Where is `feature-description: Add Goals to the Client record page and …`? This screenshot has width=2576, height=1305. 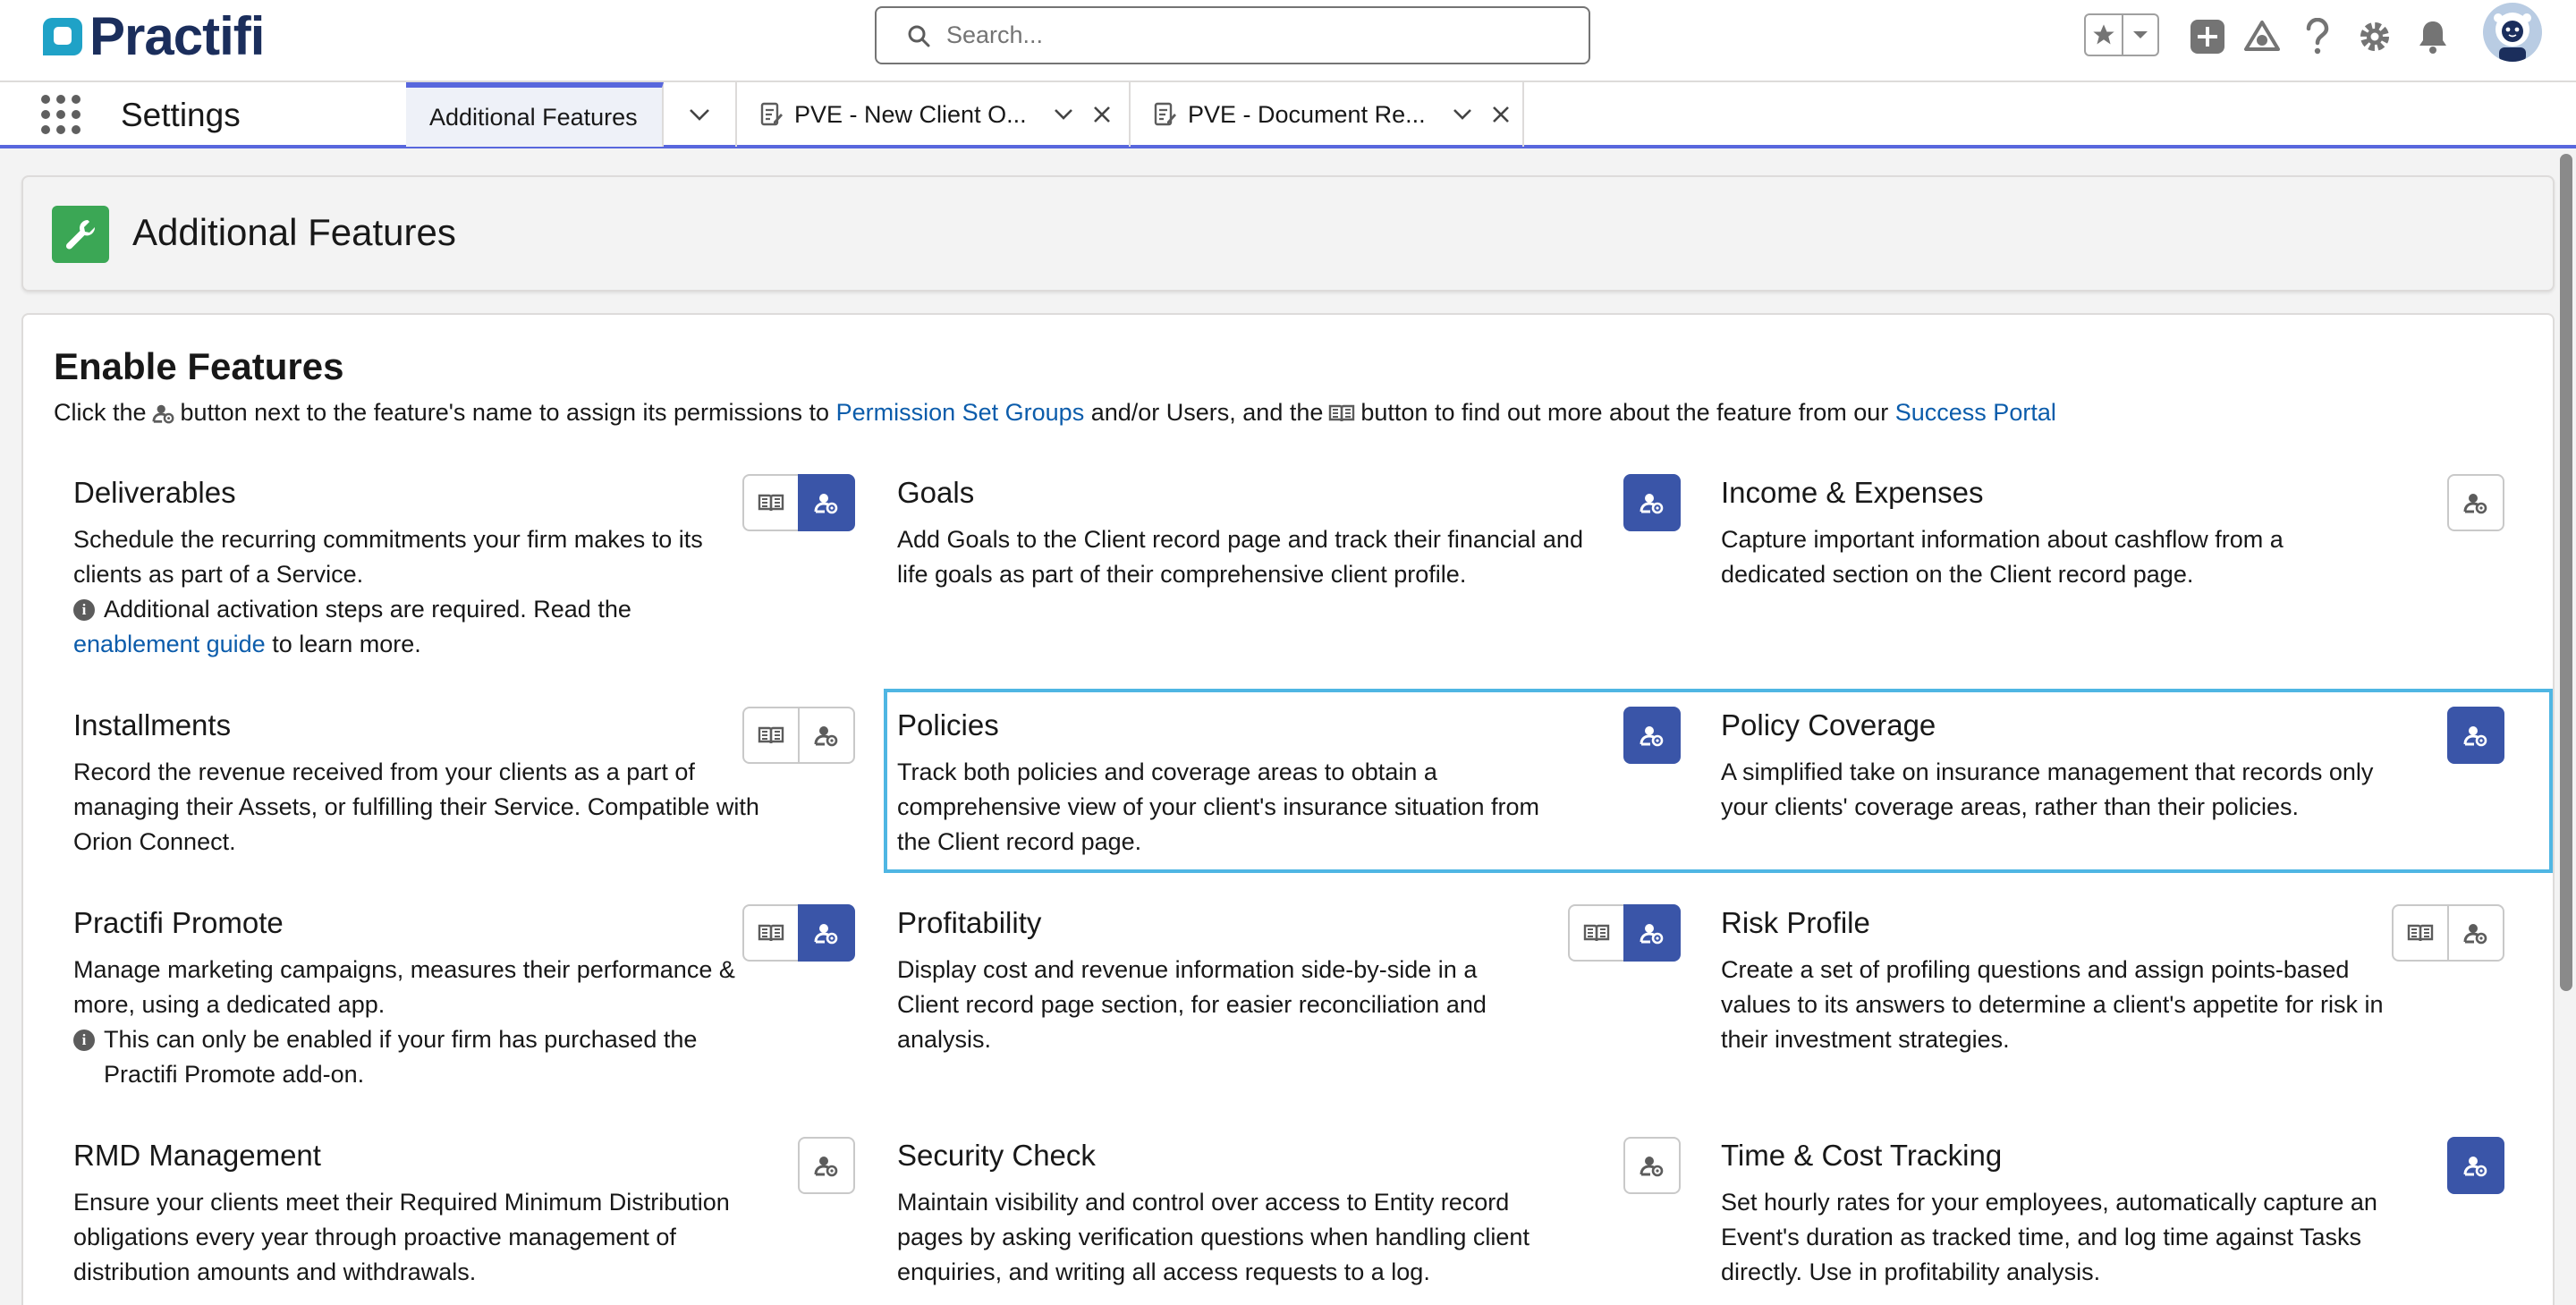
feature-description: Add Goals to the Client record page and … is located at coordinates (1240, 557).